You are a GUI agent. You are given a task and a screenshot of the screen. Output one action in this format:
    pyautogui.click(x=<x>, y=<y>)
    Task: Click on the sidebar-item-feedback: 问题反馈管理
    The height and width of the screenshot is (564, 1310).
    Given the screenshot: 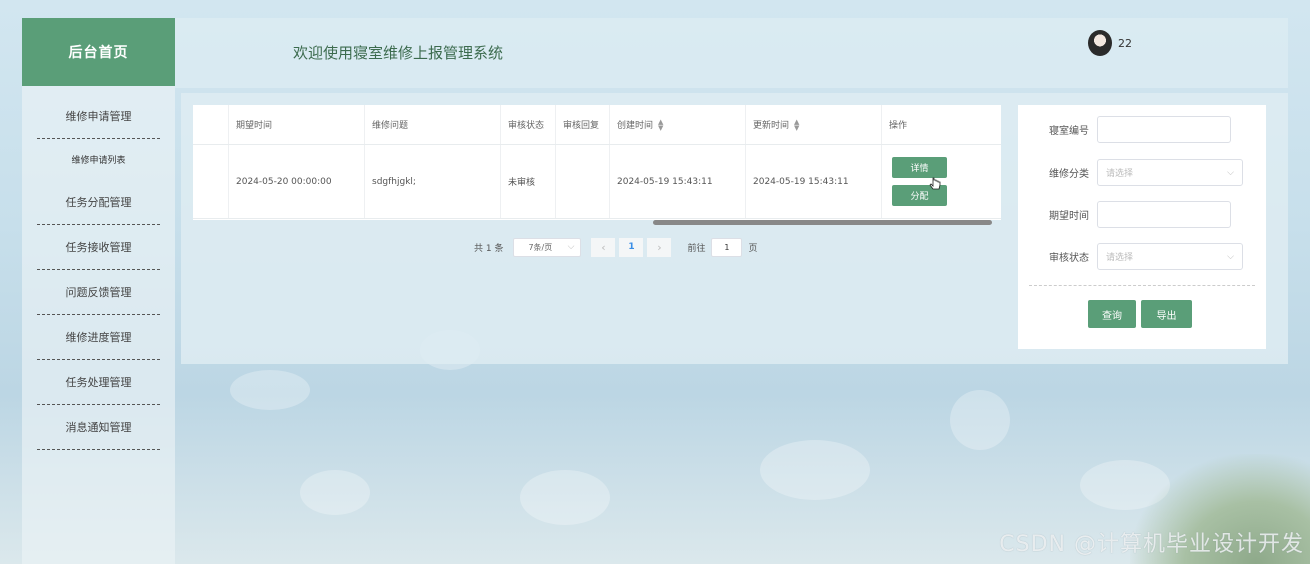 What is the action you would take?
    pyautogui.click(x=98, y=292)
    